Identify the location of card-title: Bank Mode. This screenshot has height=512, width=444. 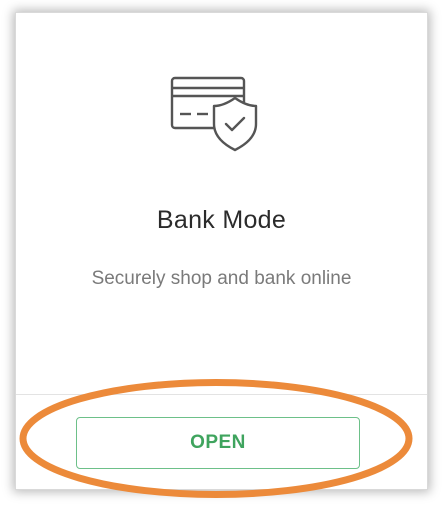
(221, 220).